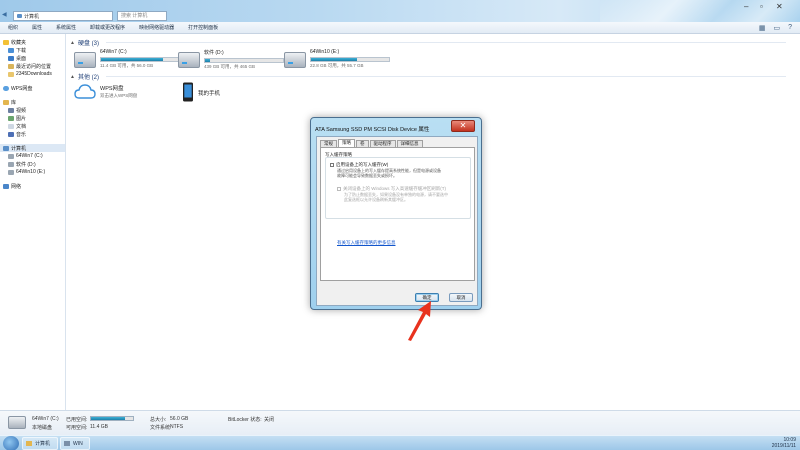  I want to click on details-total-label: 总大小:, so click(158, 420).